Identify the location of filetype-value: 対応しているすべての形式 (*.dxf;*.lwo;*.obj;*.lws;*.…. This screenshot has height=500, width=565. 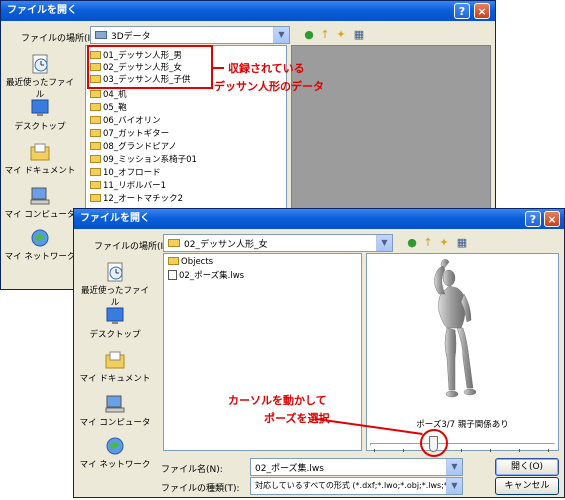
(359, 485).